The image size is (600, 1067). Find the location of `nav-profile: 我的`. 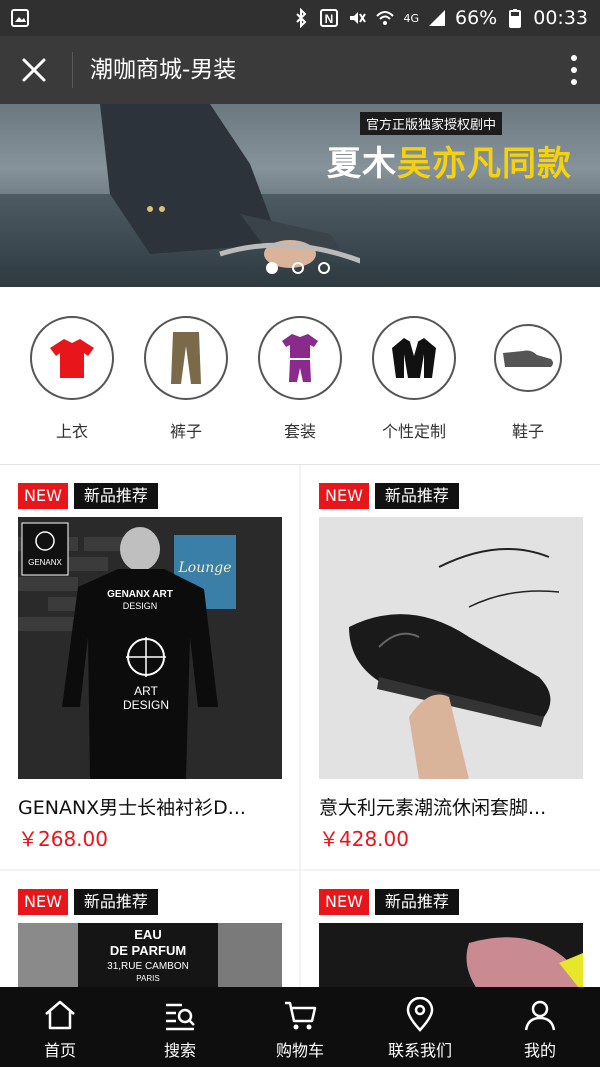

nav-profile: 我的 is located at coordinates (540, 1027).